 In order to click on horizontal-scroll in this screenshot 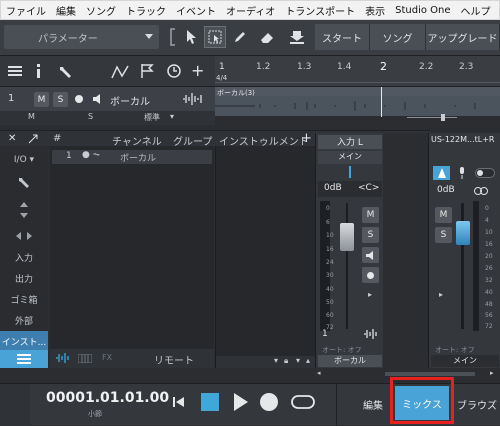, I will do `click(357, 119)`.